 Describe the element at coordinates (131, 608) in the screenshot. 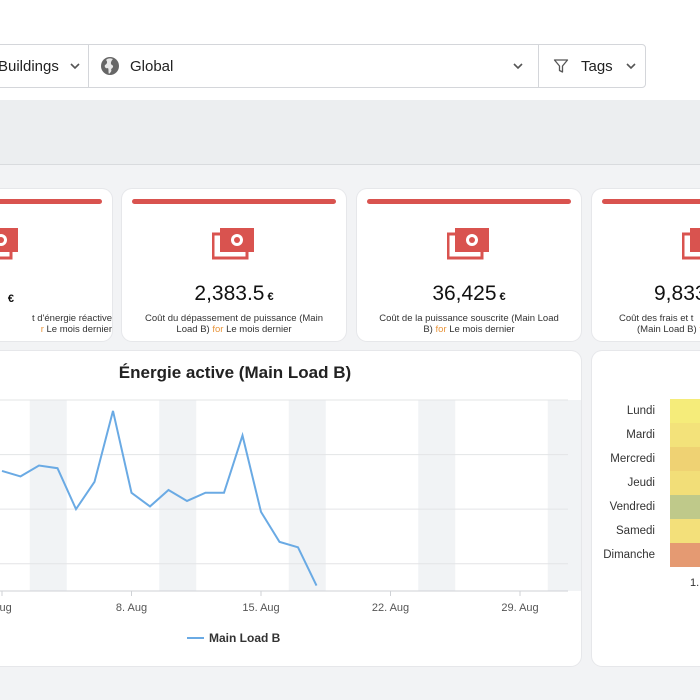

I see `x-tick-label: 8. Aug` at that location.